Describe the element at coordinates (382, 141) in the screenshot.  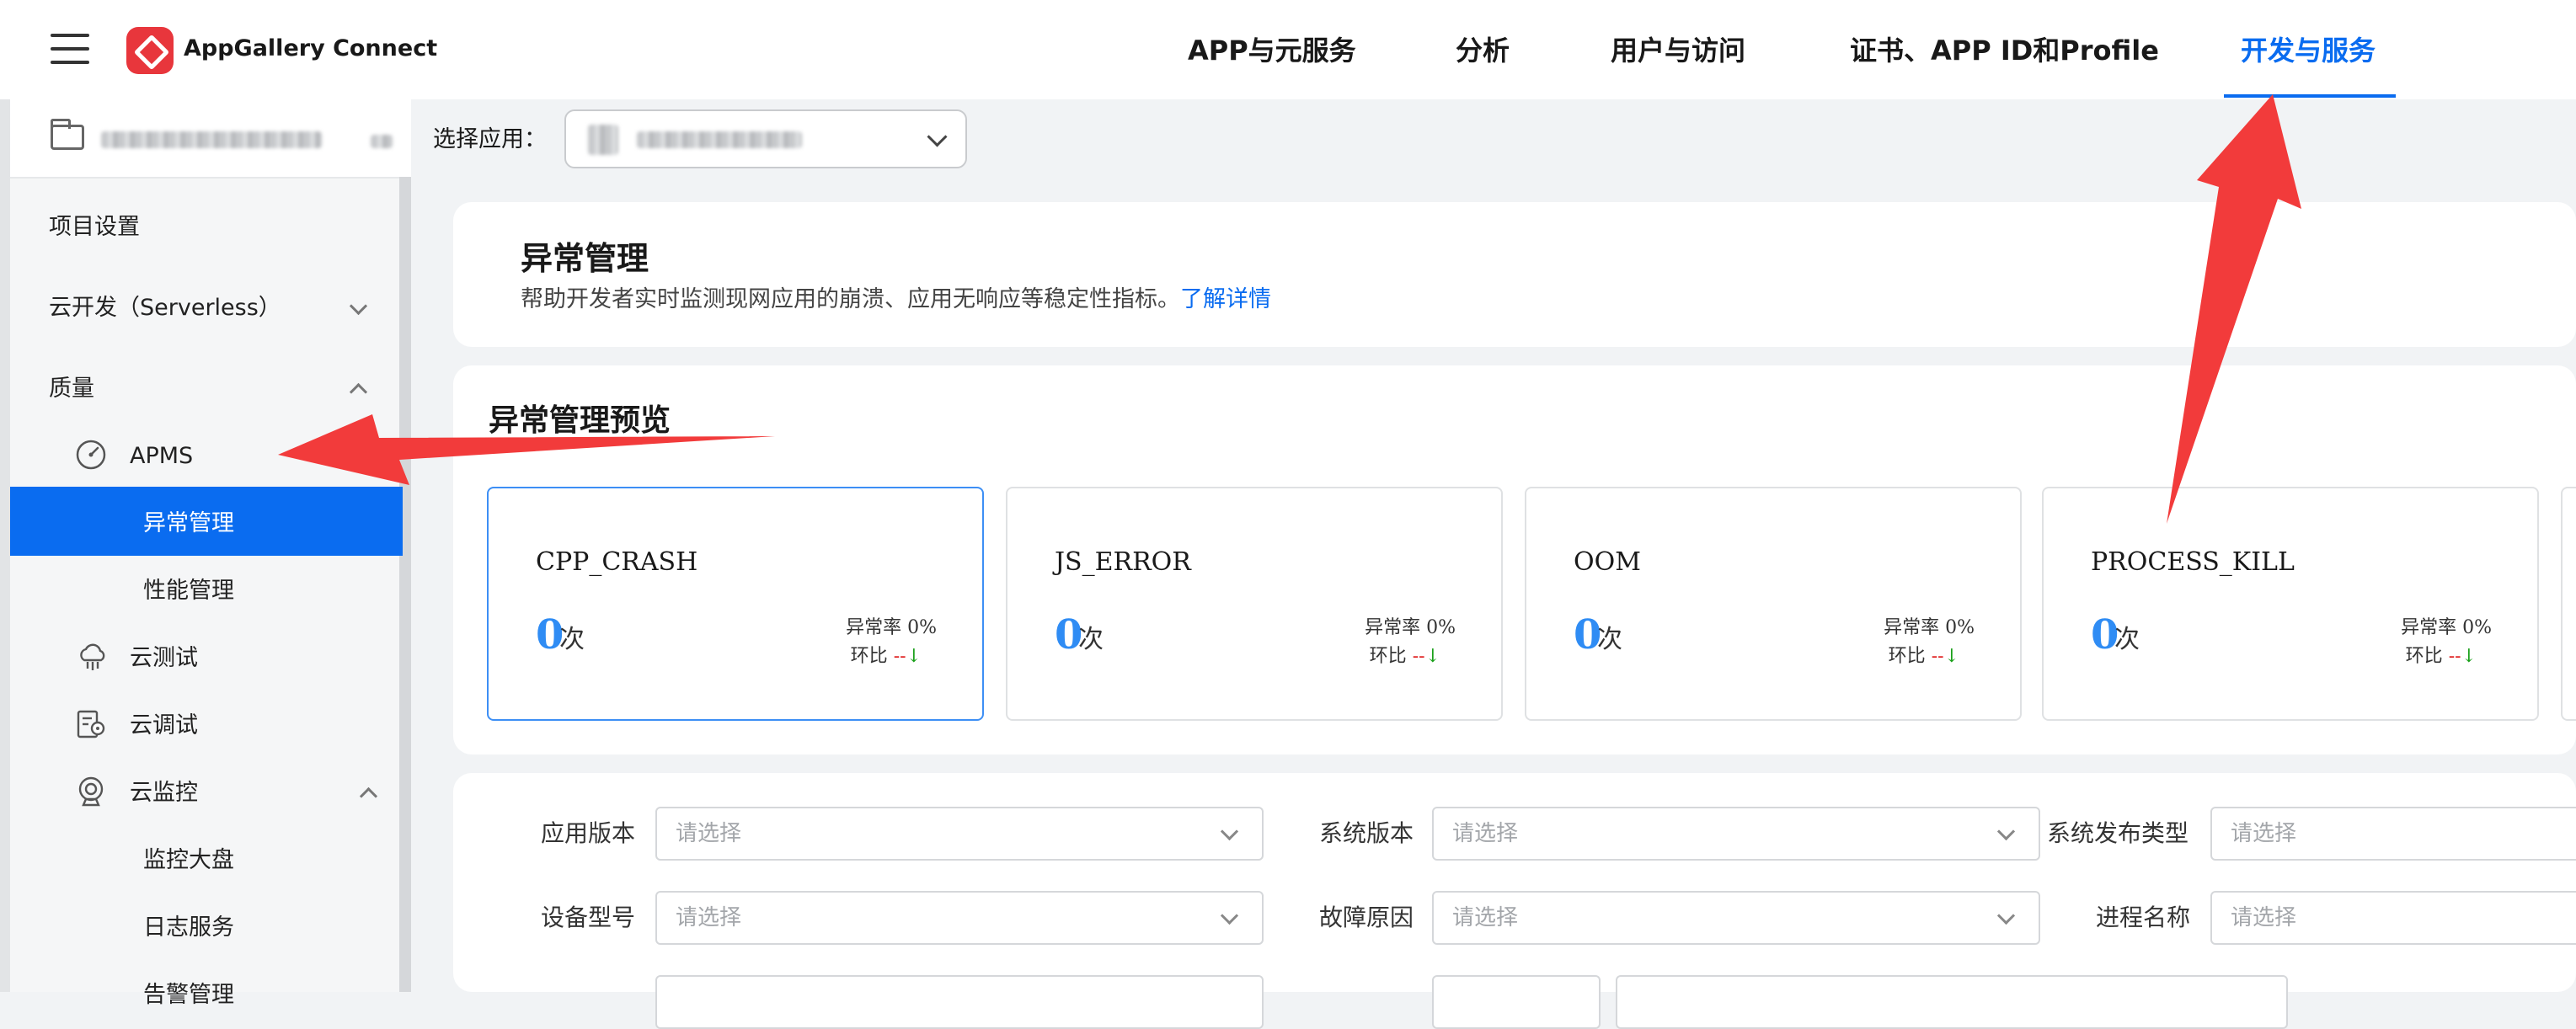
I see `project-extra-redacted` at that location.